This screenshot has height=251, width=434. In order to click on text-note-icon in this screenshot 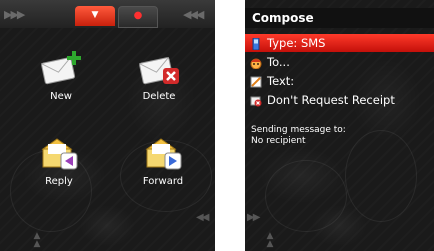, I will do `click(256, 81)`.